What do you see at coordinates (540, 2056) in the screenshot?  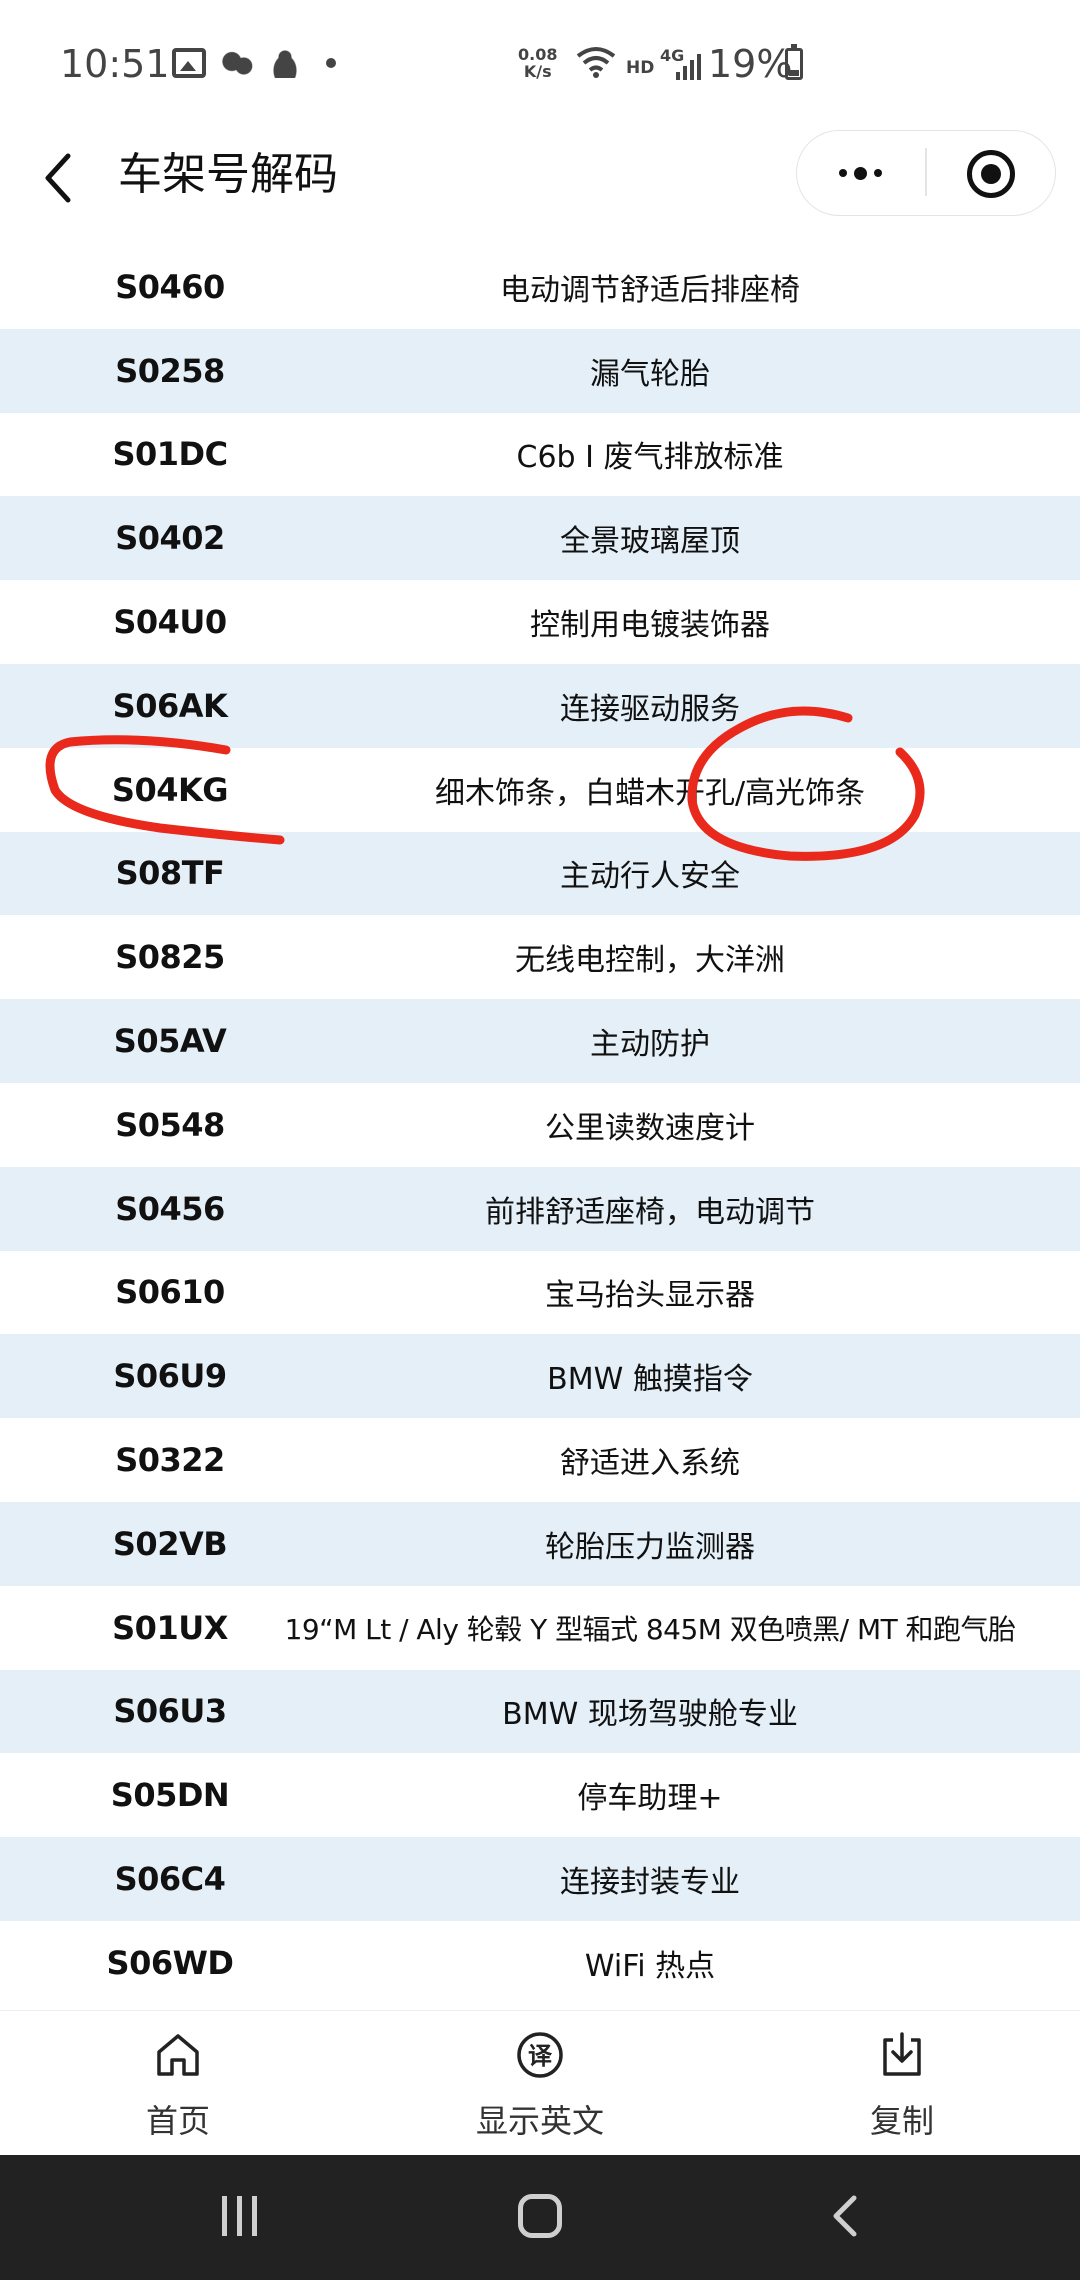 I see `svg-text: 译` at bounding box center [540, 2056].